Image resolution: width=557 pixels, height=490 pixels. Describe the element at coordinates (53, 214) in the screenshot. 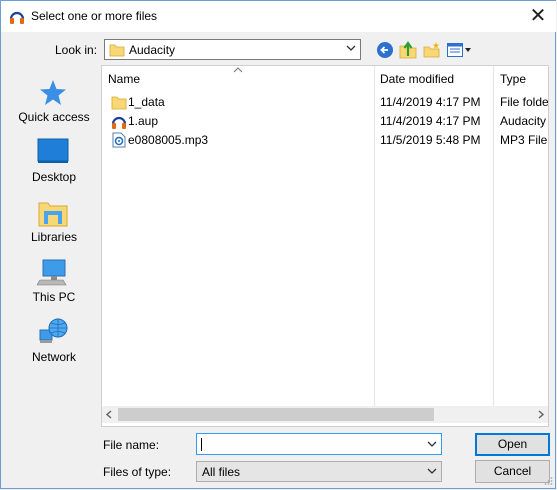

I see `libraries-icon` at that location.